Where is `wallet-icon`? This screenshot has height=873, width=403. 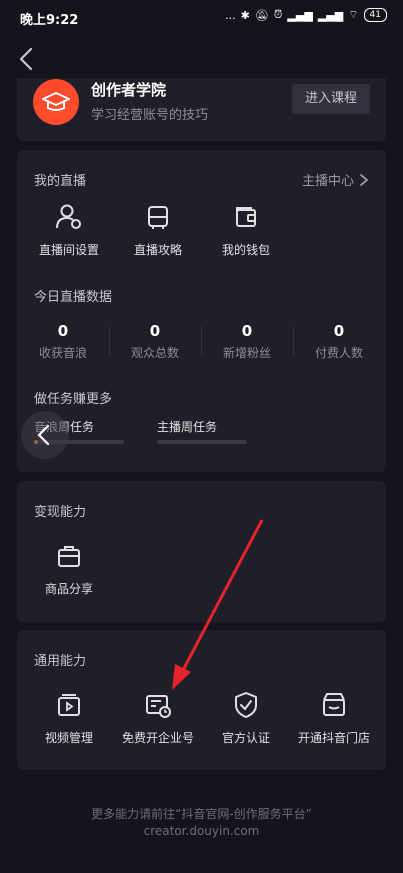 wallet-icon is located at coordinates (246, 217).